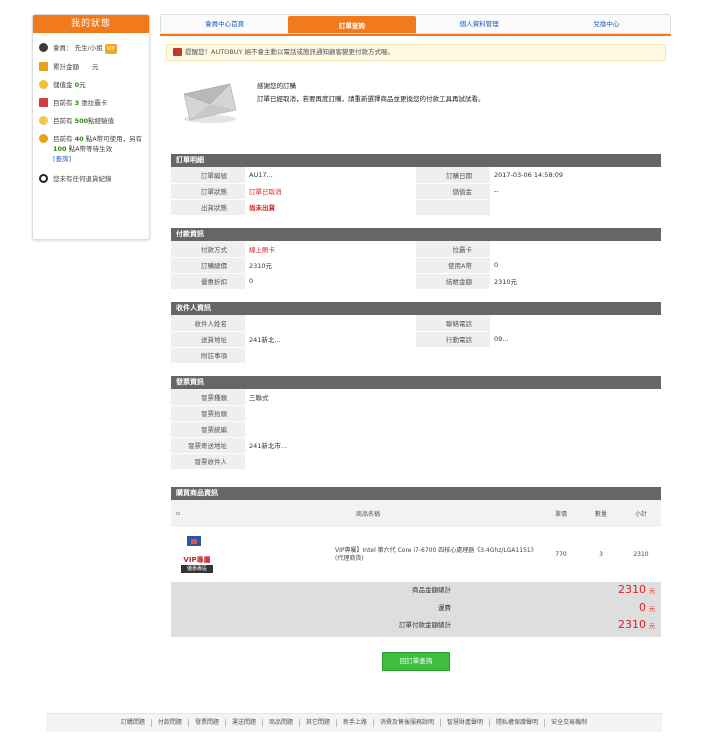  Describe the element at coordinates (416, 661) in the screenshot. I see `back-to-order-query-button: 回訂單查詢` at that location.